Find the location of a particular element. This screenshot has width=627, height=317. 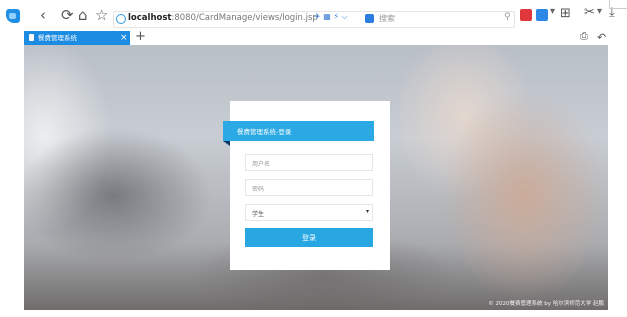

tab-strip: 餐费管理系统 × + ⎙ ↶ is located at coordinates (313, 37).